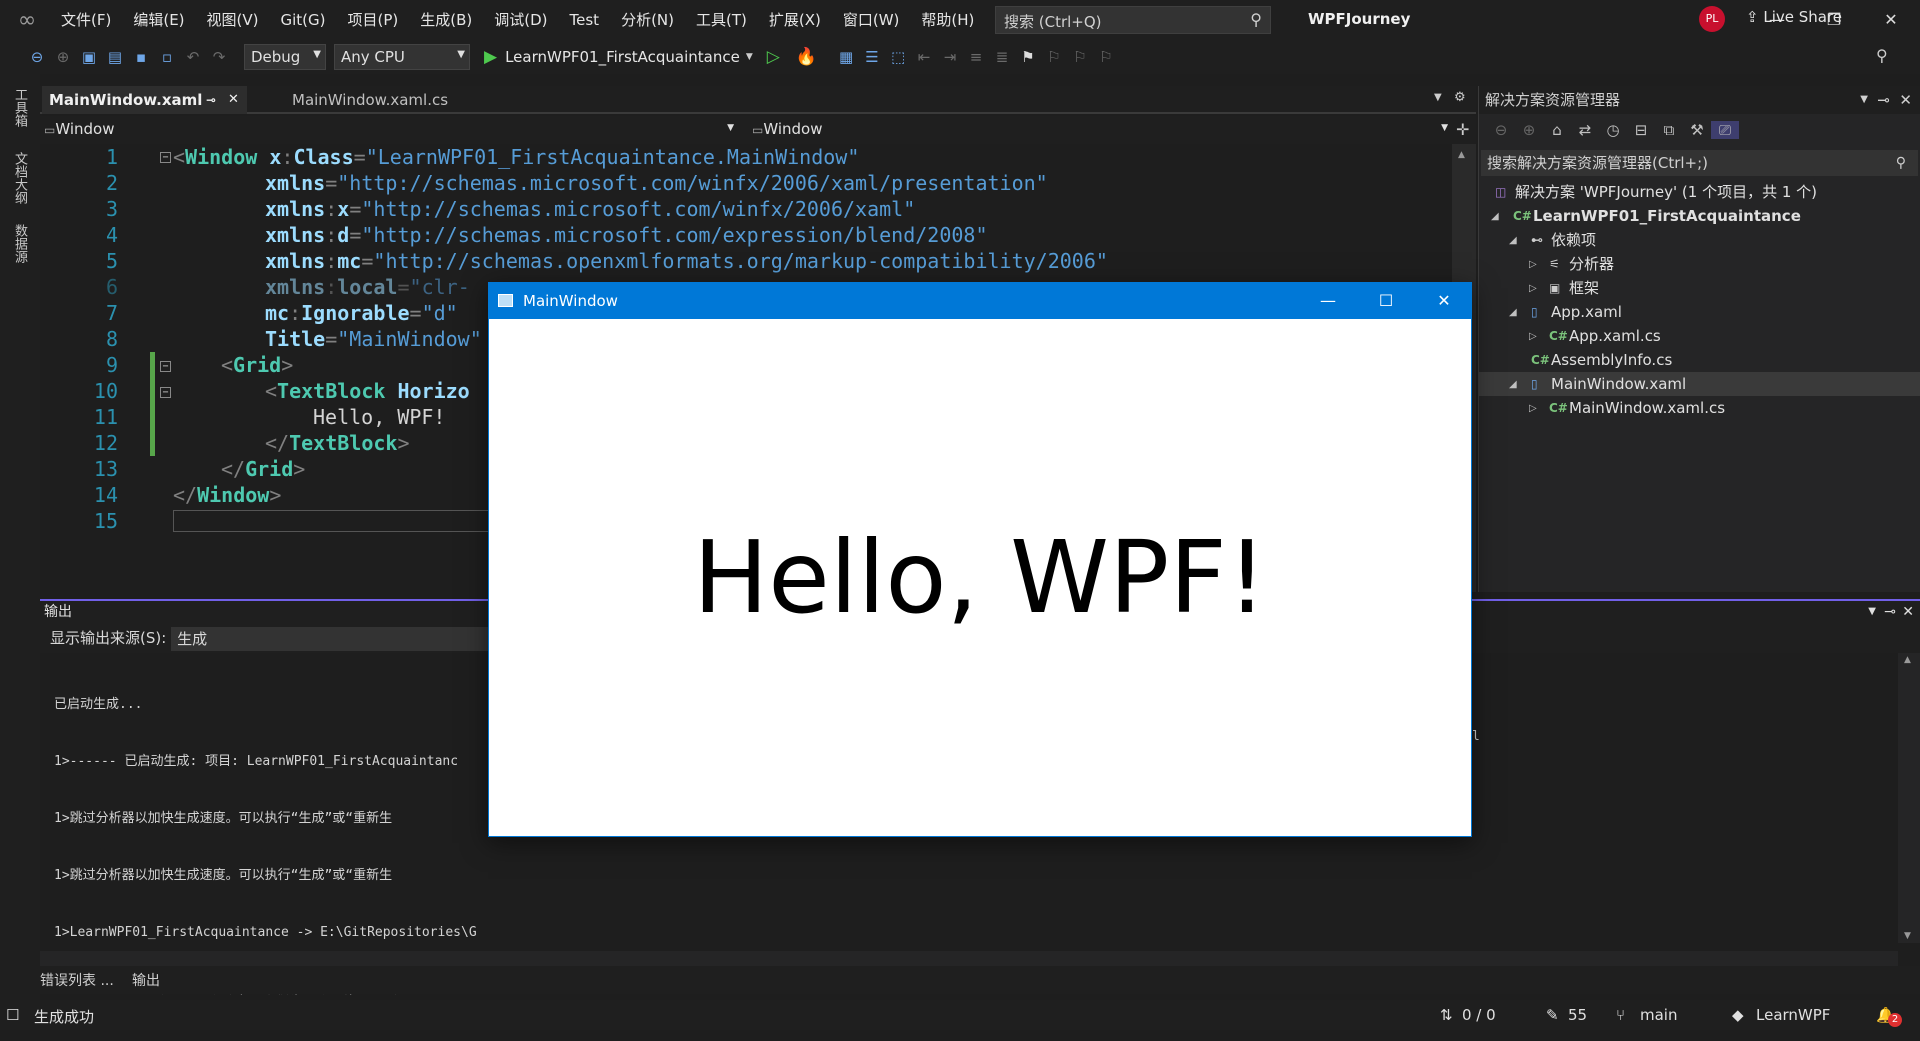 The width and height of the screenshot is (1920, 1041). I want to click on sync-arrows-icon: ⇅, so click(1446, 1015).